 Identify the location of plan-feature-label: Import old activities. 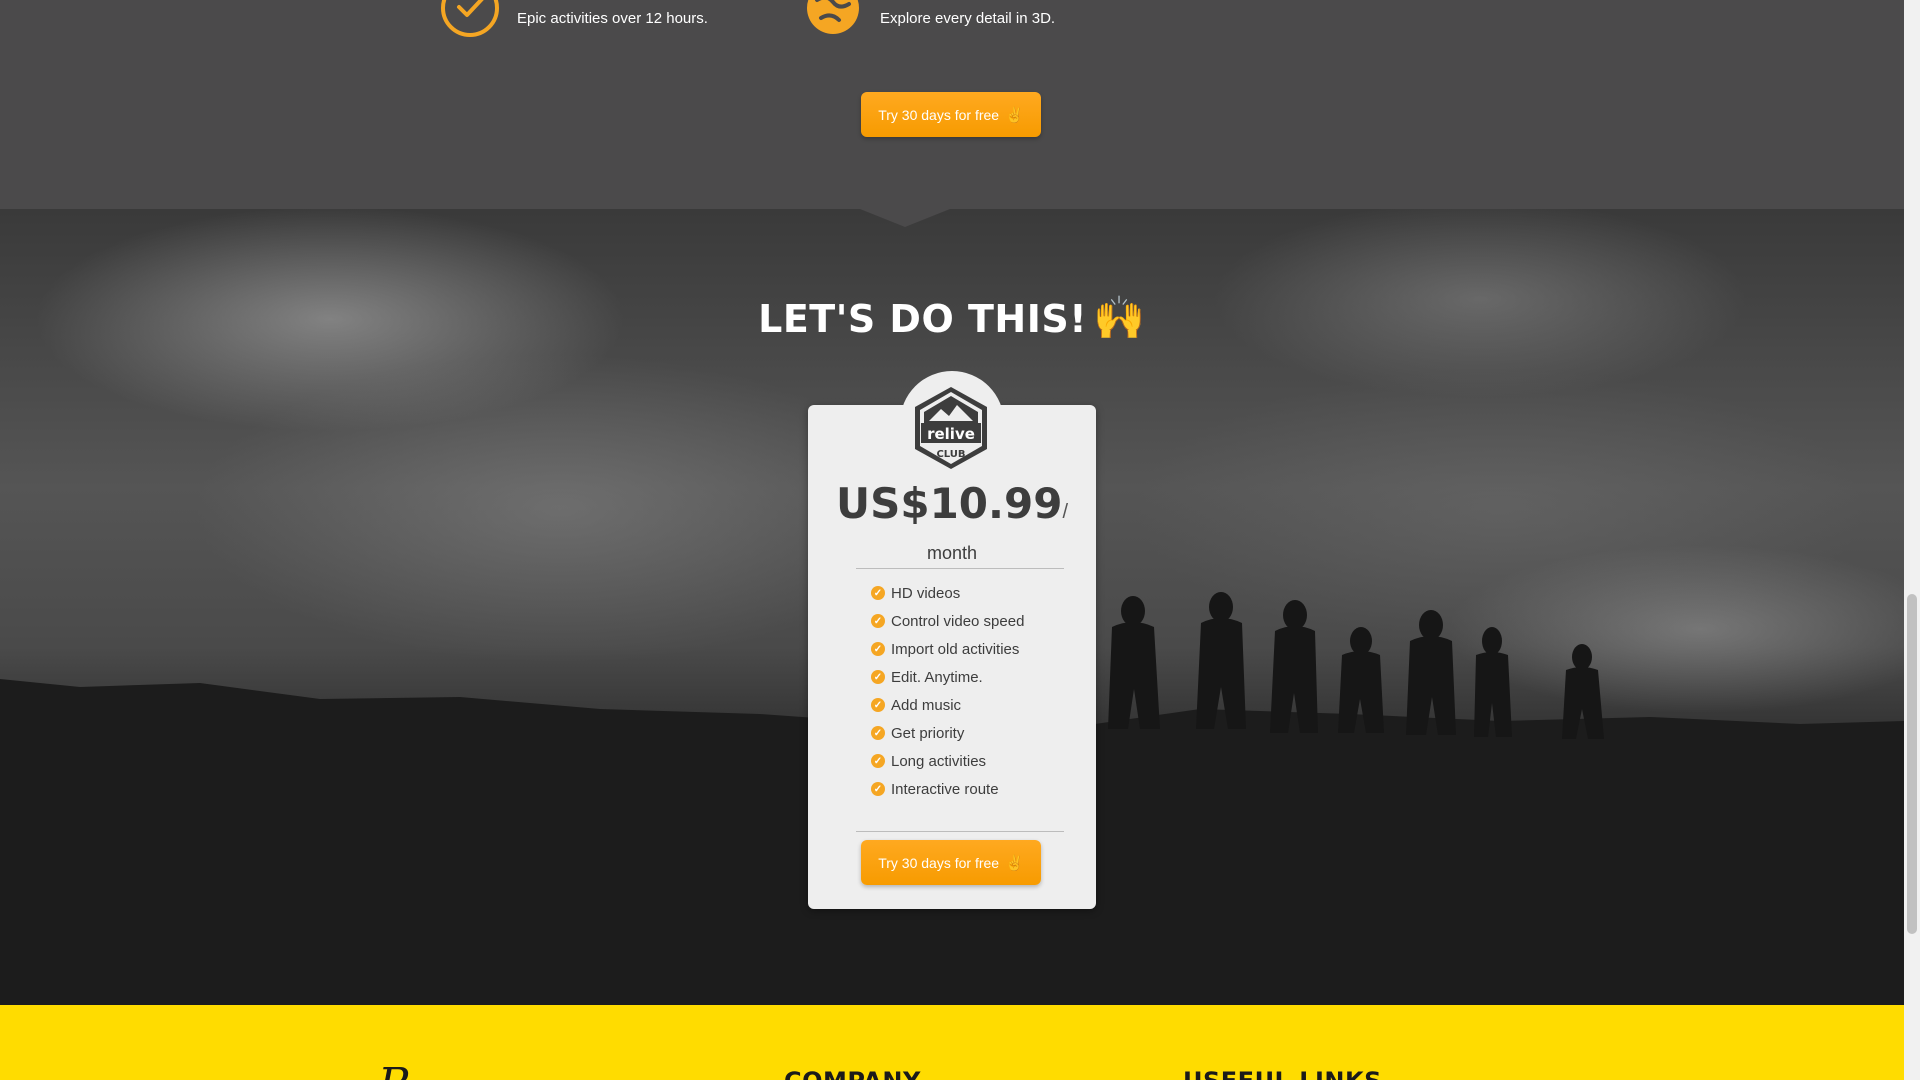
(955, 649).